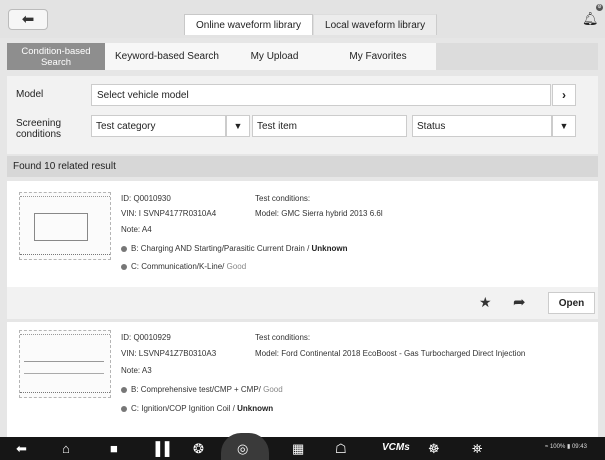  I want to click on back-button: ⬅, so click(28, 19).